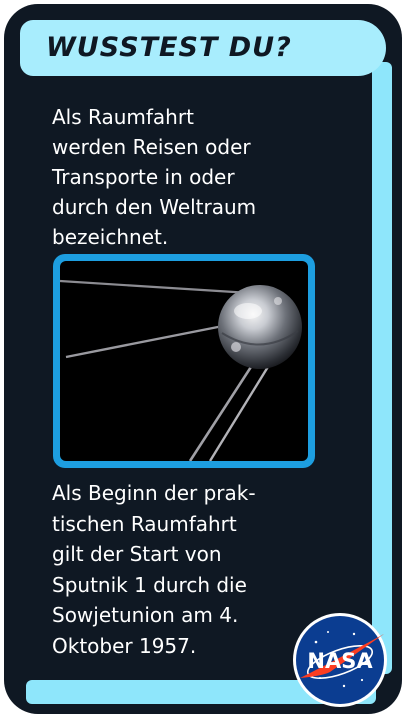 The image size is (406, 718). I want to click on nasa-logo-text: NASA, so click(340, 661).